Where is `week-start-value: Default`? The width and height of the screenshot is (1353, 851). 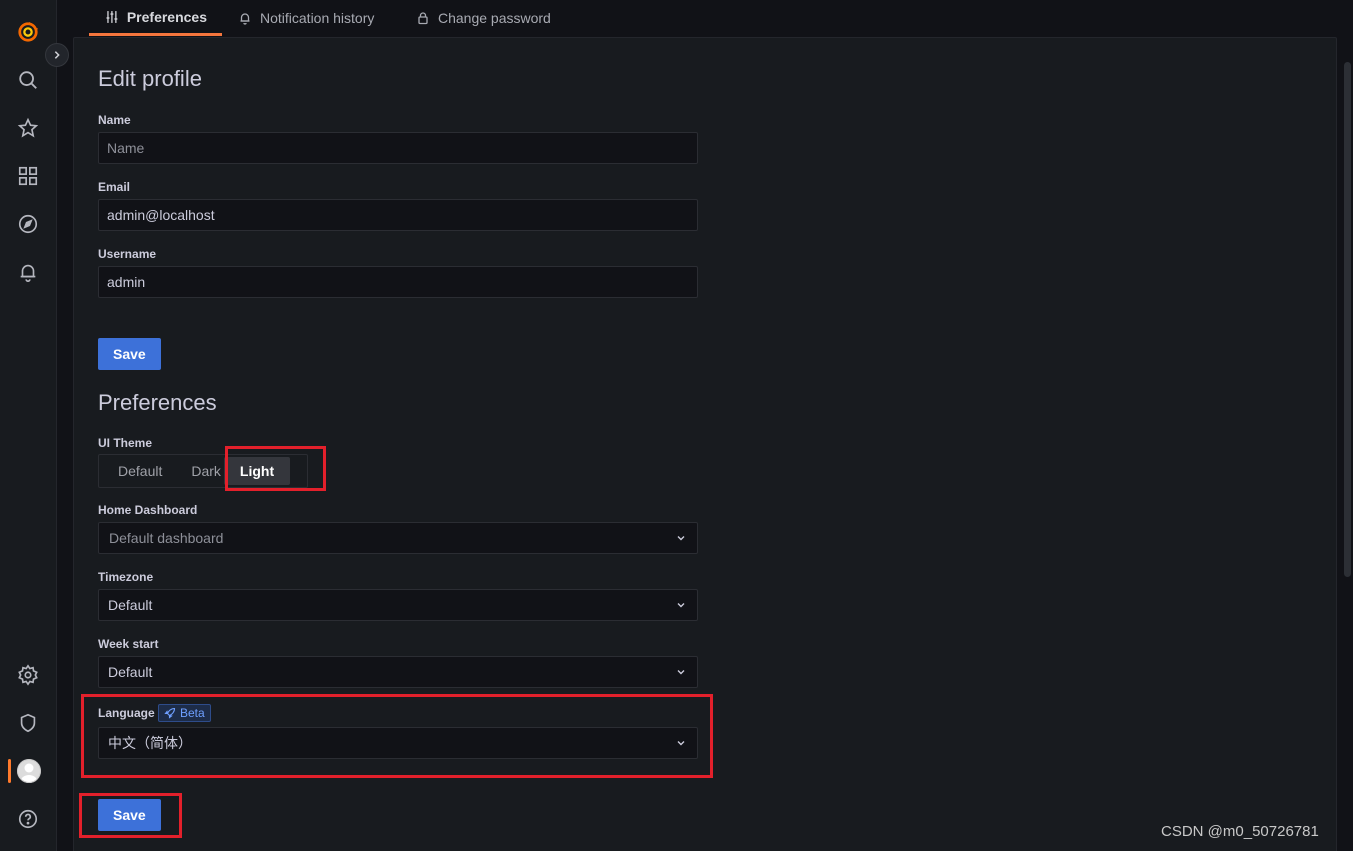 week-start-value: Default is located at coordinates (130, 672).